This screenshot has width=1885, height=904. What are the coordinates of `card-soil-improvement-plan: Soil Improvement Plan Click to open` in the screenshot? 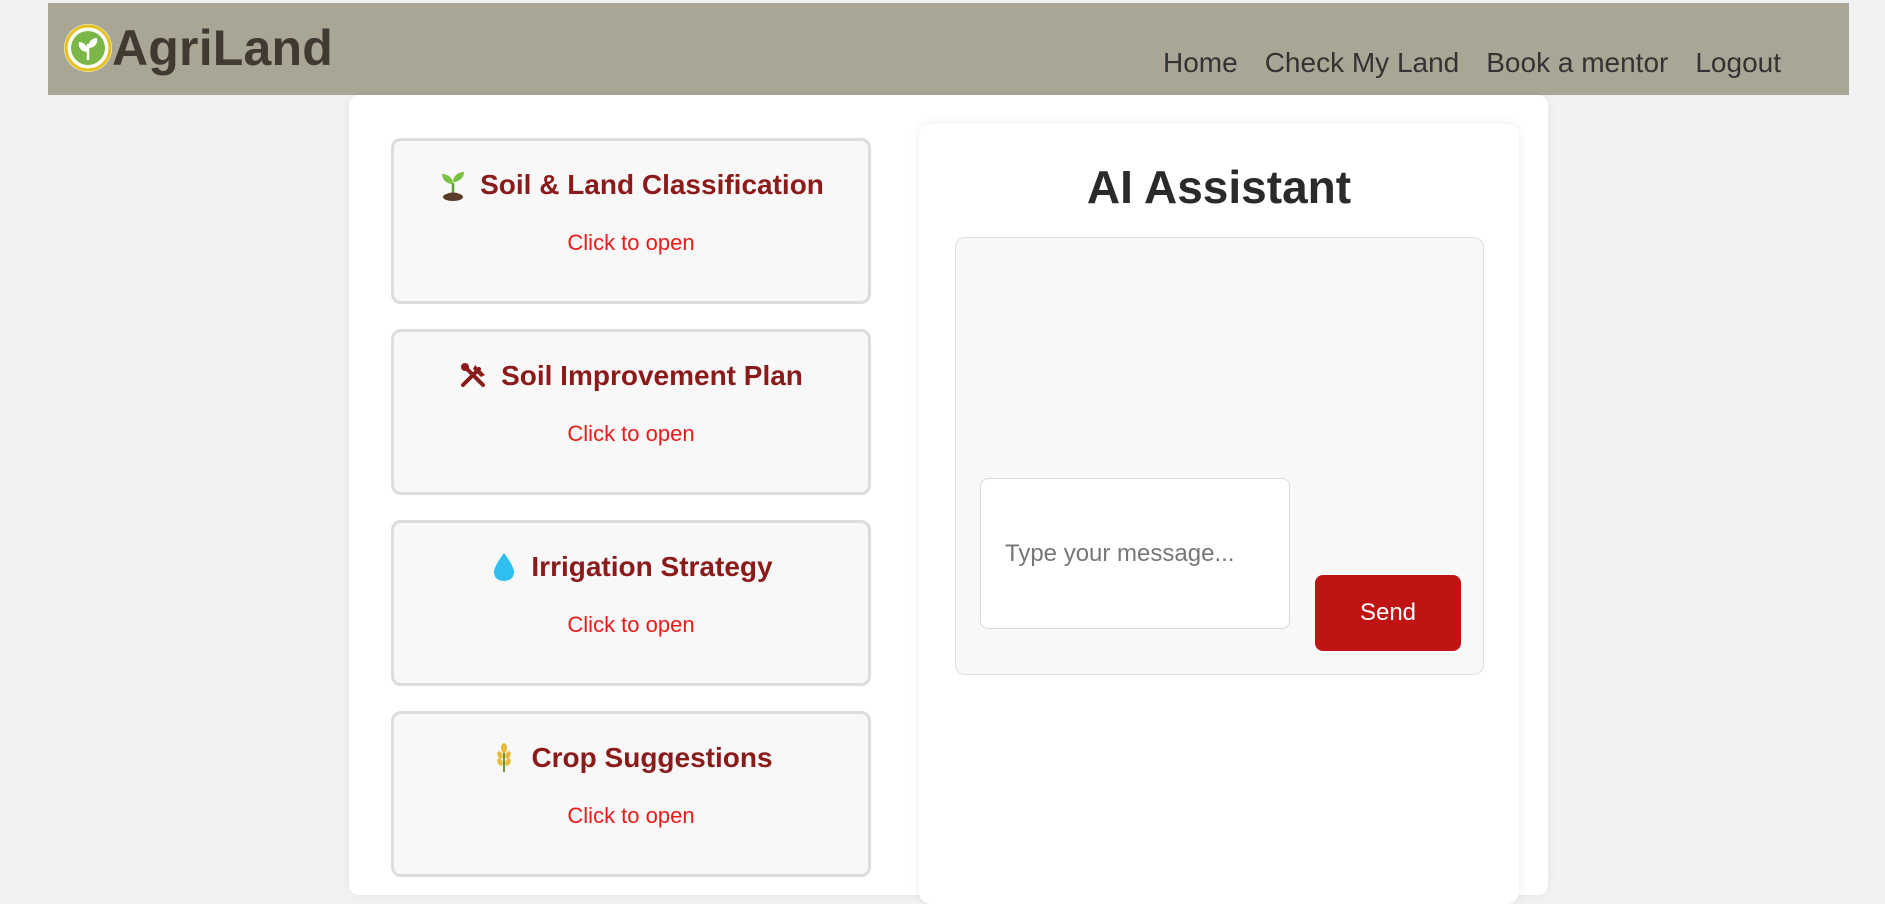 It's located at (631, 412).